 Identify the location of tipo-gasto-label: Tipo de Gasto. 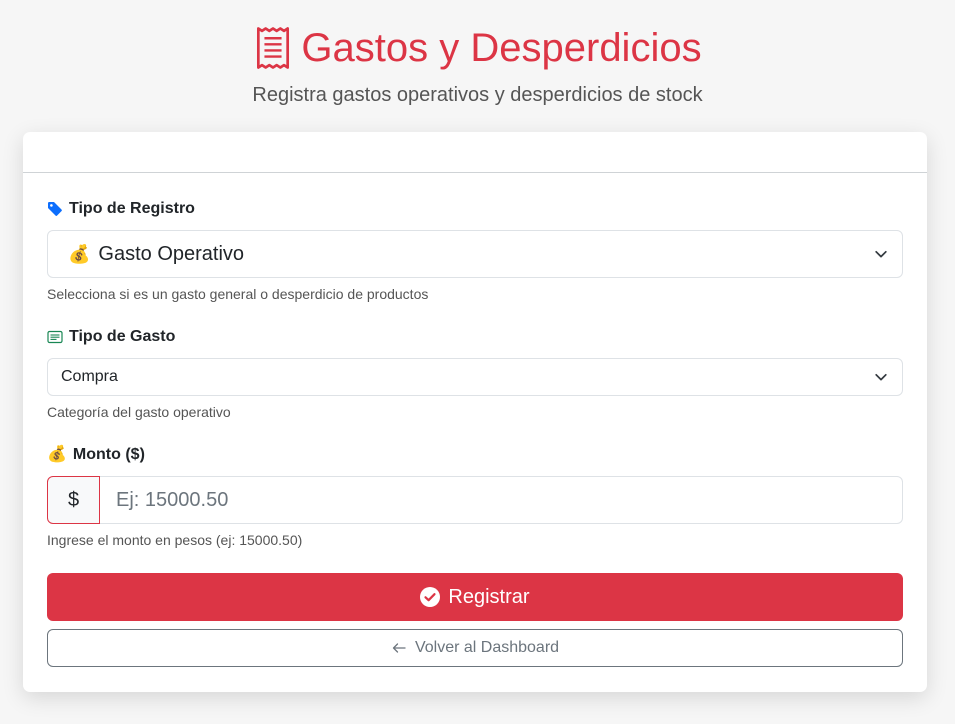
(475, 337).